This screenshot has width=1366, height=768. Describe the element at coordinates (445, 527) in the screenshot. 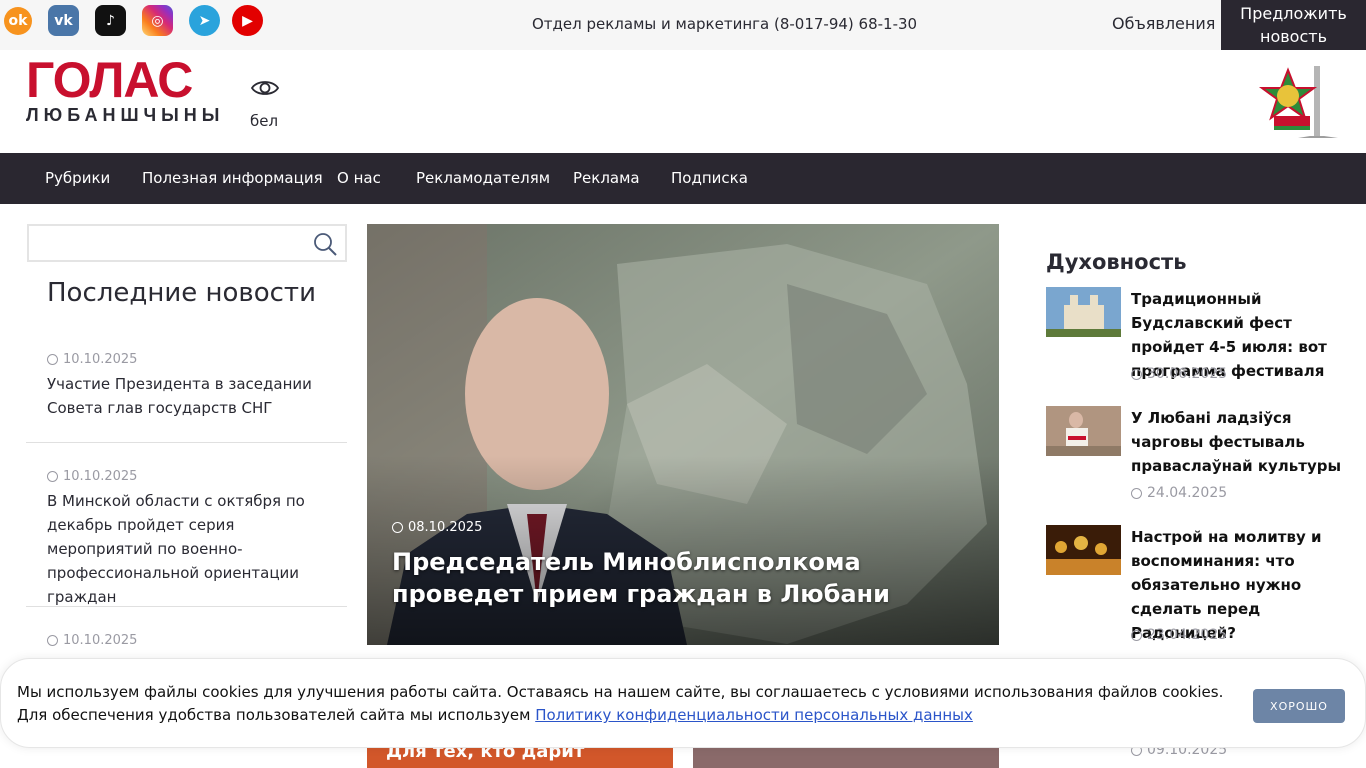

I see `hero-date-text: 08.10.2025` at that location.